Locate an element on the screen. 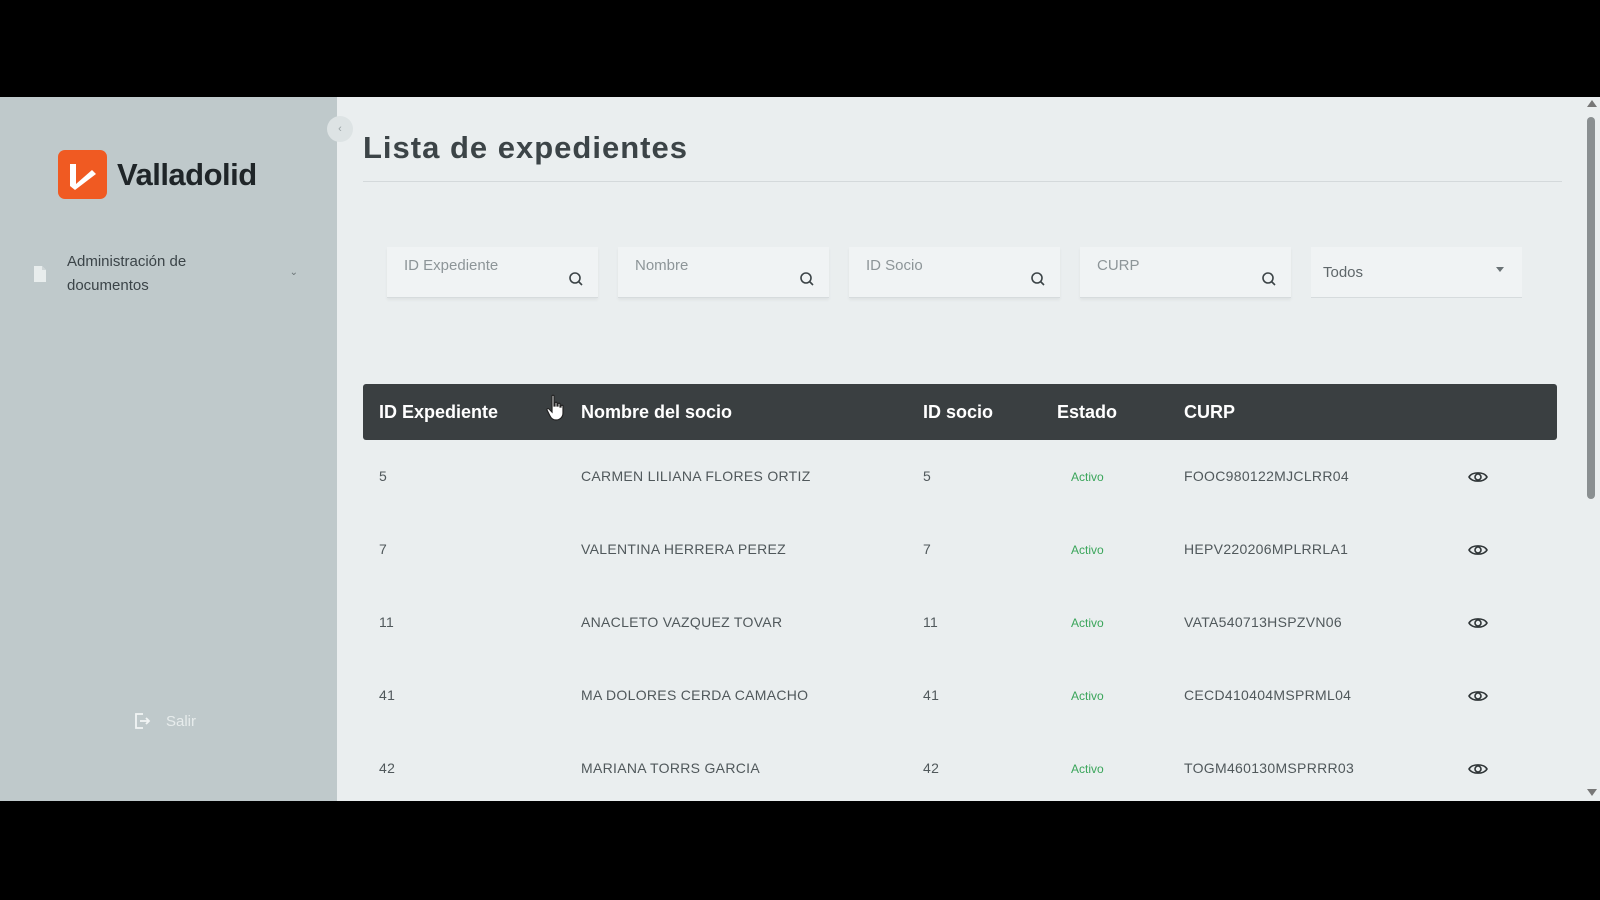 This screenshot has width=1600, height=900. cell-id-expediente: 11 is located at coordinates (387, 622).